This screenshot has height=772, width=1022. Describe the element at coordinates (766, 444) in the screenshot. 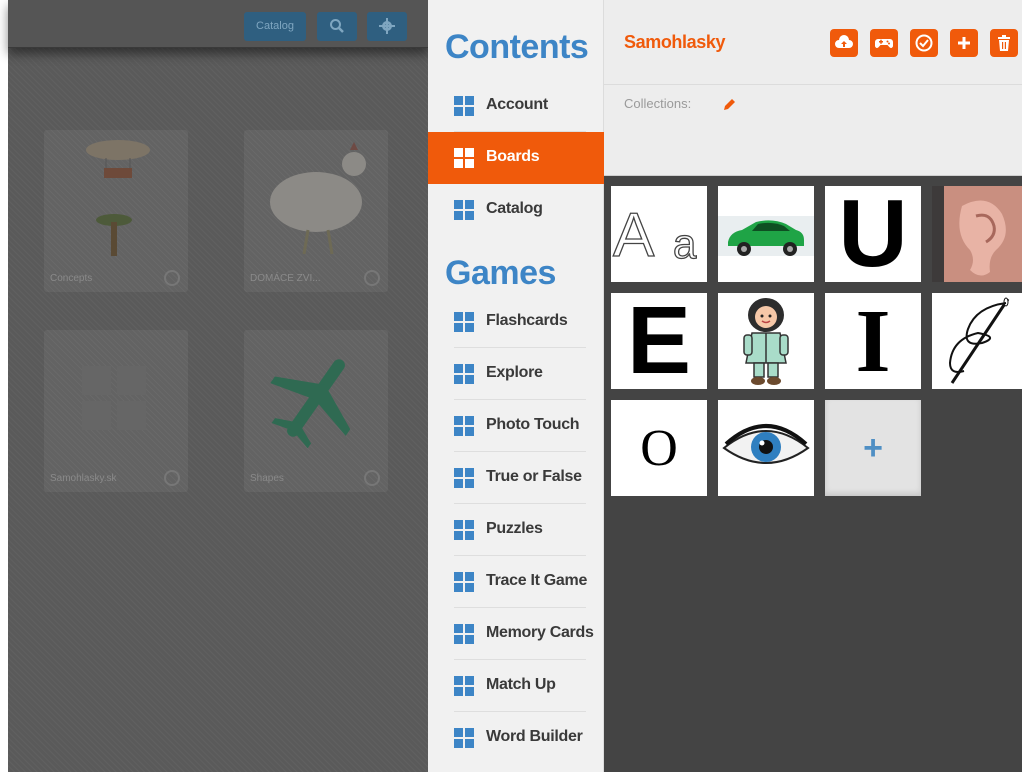

I see `eye-icon` at that location.